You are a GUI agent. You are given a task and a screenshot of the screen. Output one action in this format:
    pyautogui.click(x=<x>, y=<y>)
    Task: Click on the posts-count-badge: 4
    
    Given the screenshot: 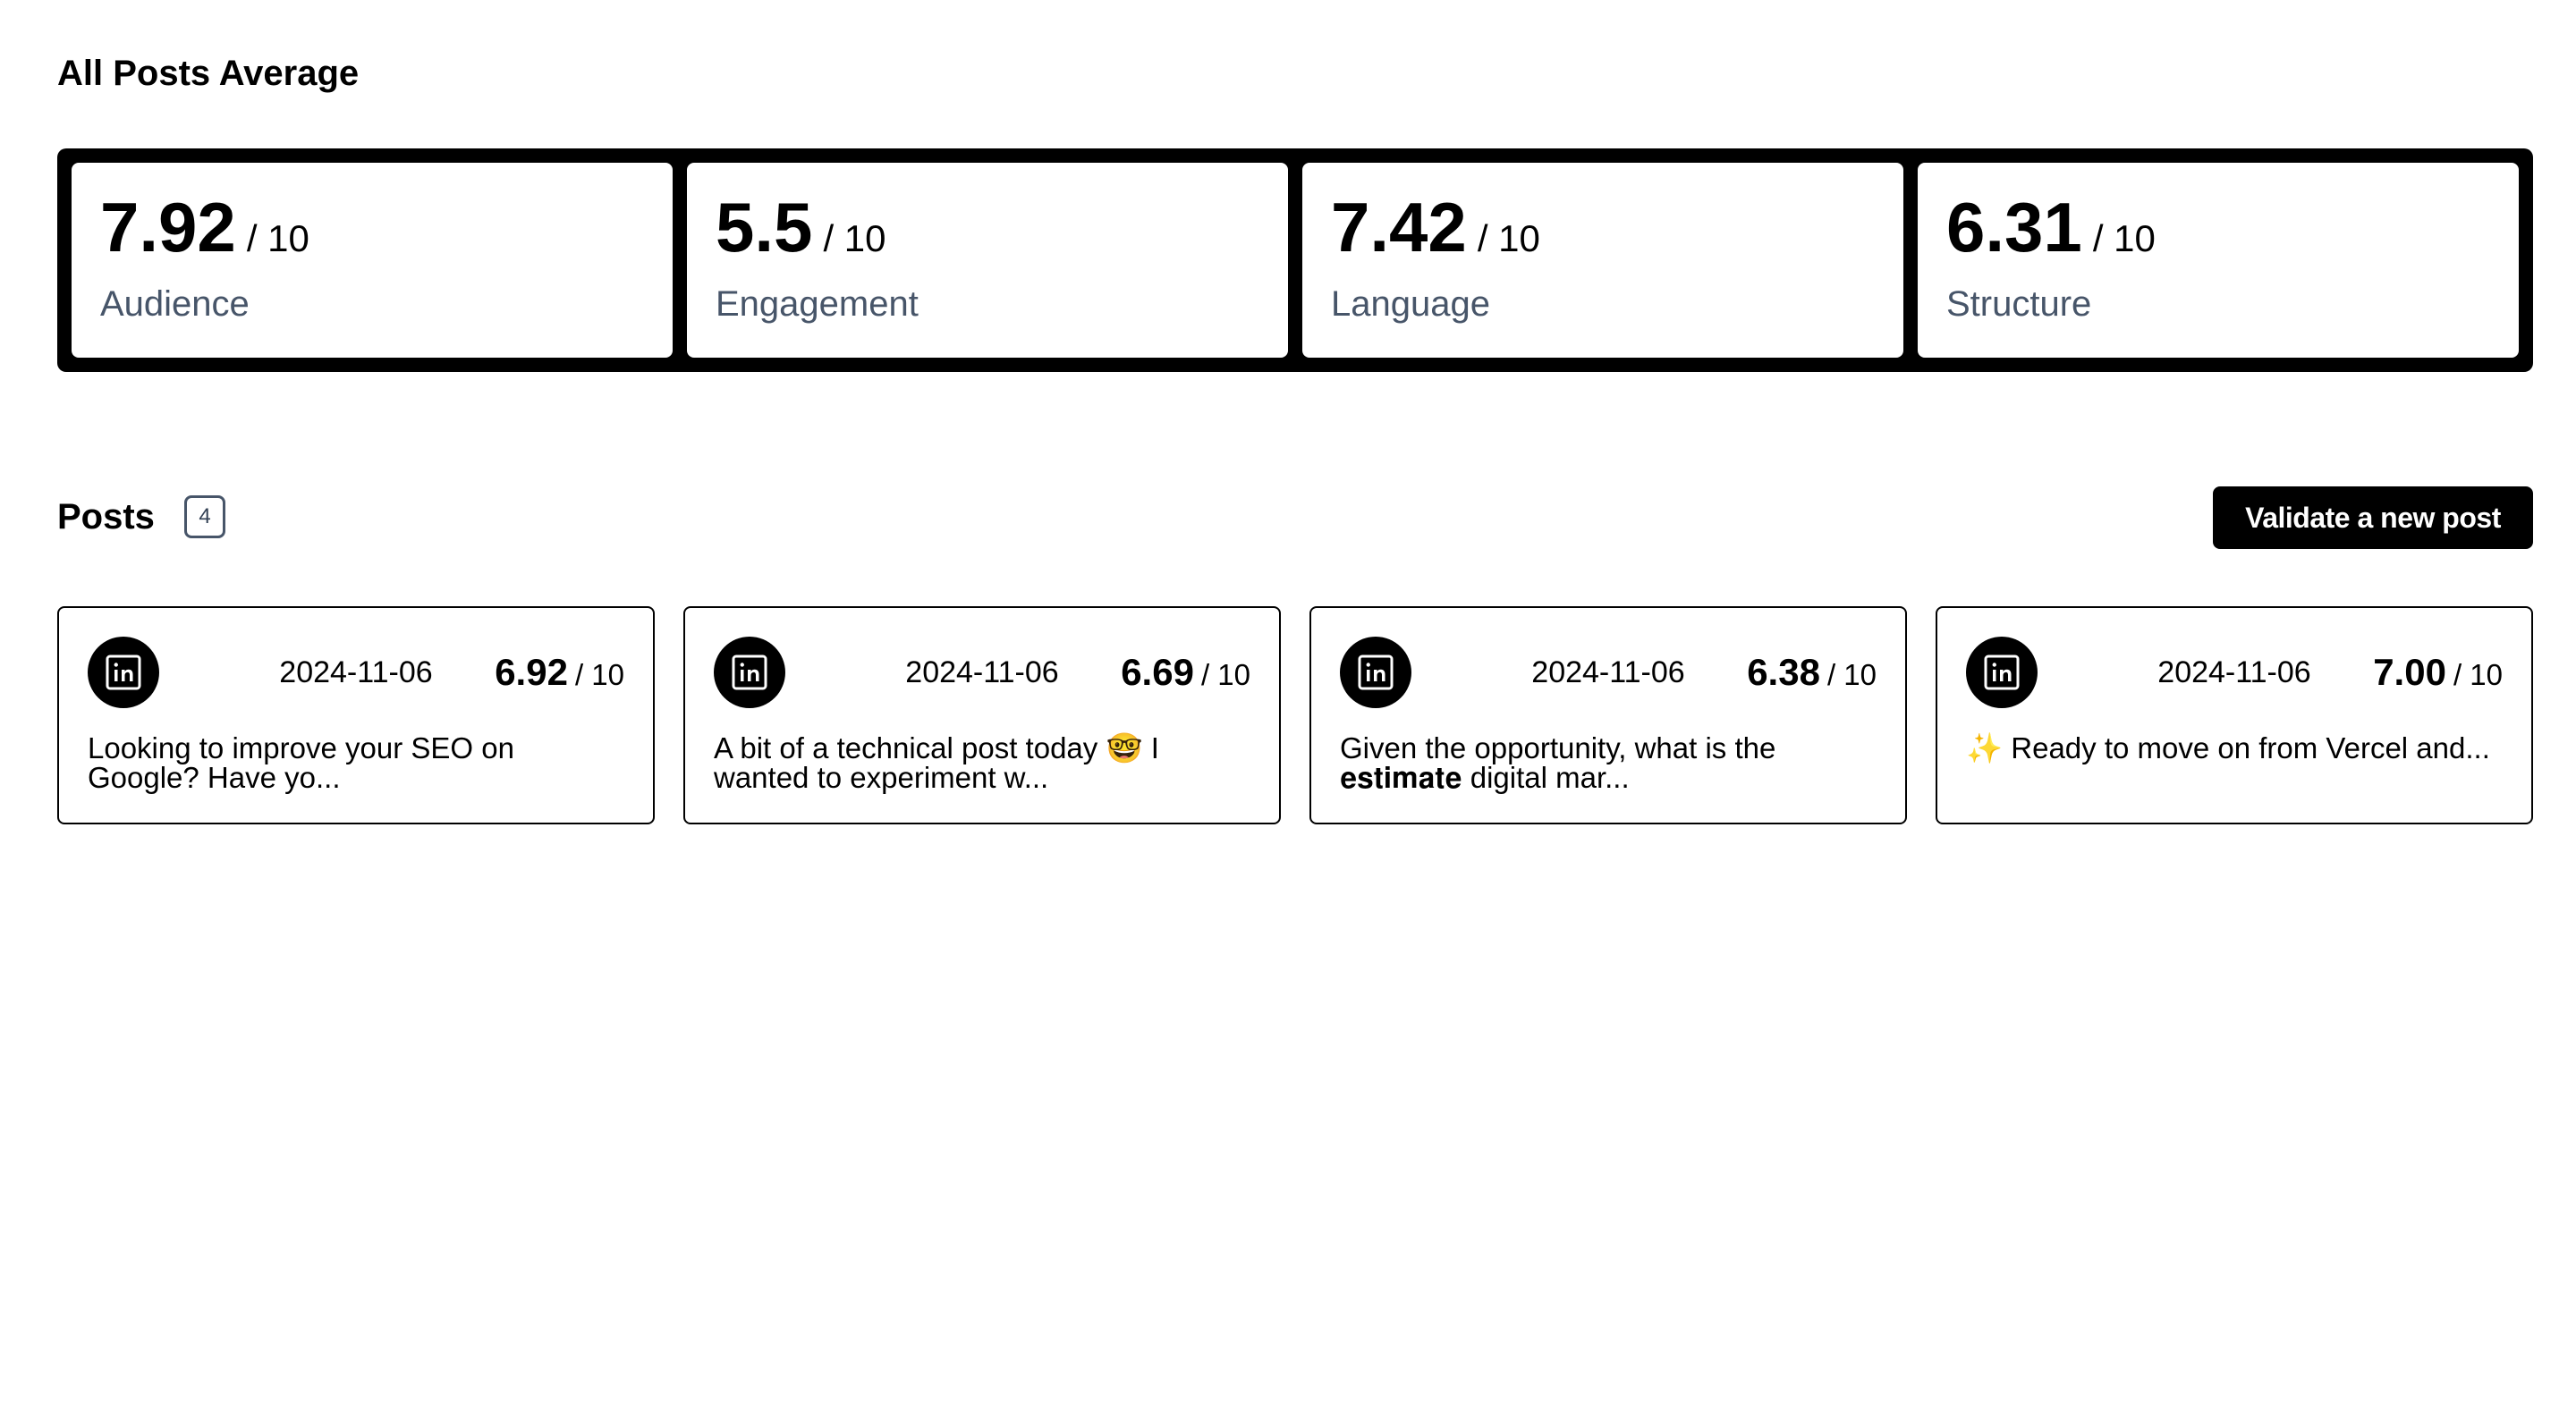 What is the action you would take?
    pyautogui.click(x=204, y=516)
    